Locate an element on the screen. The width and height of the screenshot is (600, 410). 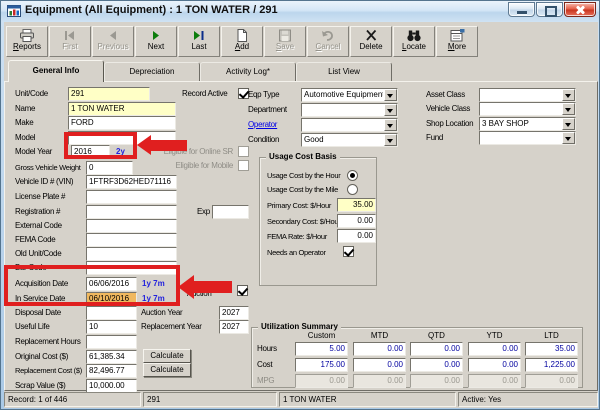
add-button: Add is located at coordinates (242, 41).